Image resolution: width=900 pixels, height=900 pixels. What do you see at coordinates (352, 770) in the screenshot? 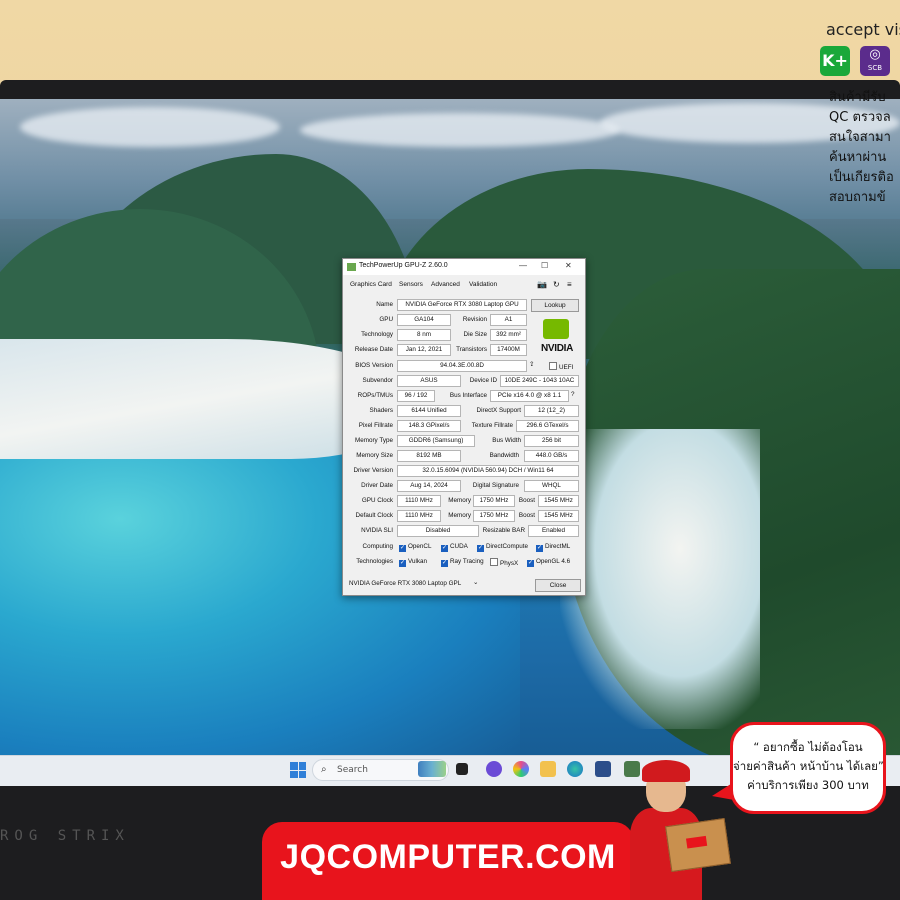
I see `search-placeholder: Search` at bounding box center [352, 770].